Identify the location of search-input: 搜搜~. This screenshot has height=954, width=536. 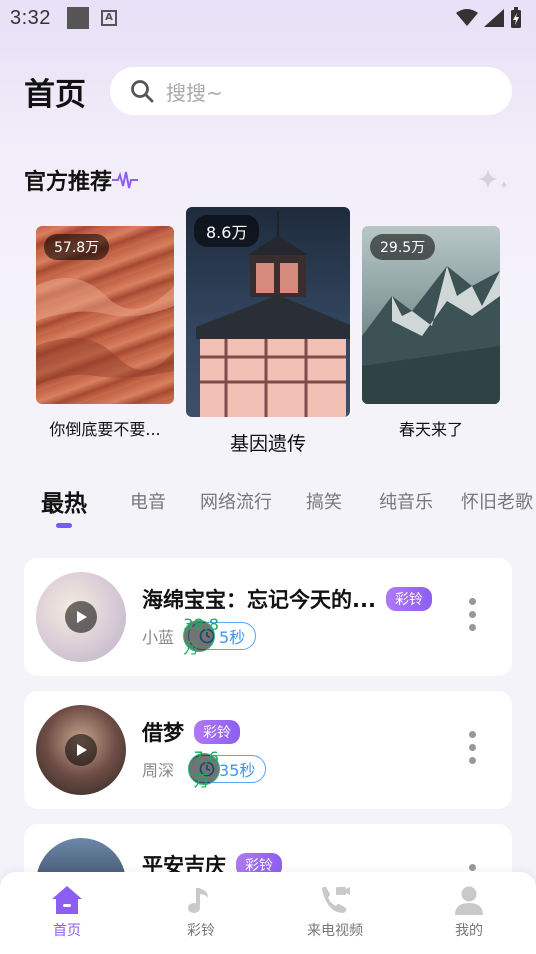
(311, 91).